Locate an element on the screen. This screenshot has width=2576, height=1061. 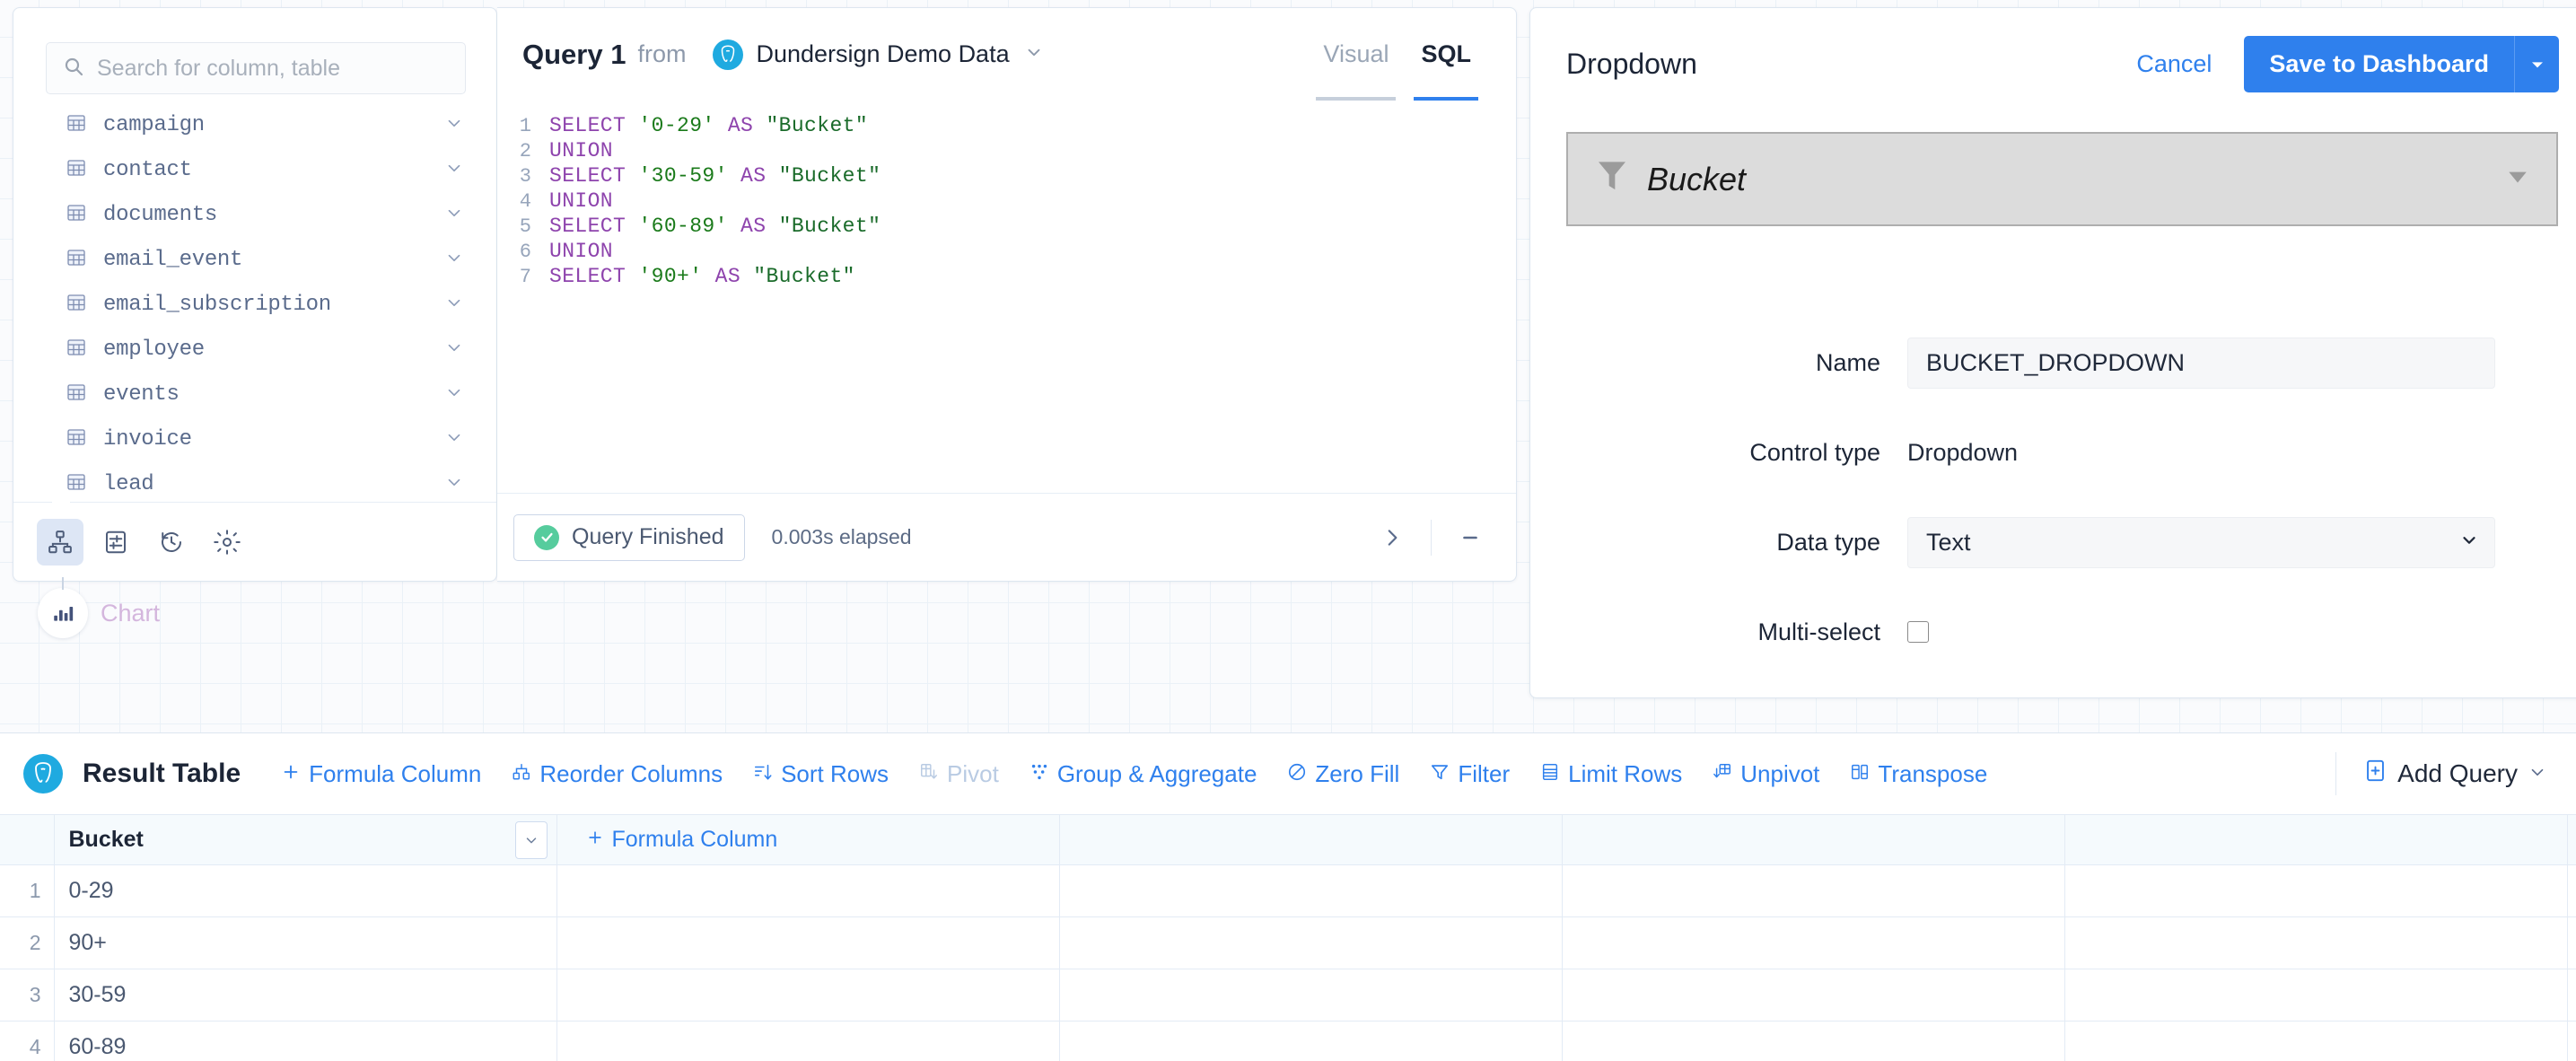
cell-bucket: 0-29 is located at coordinates (305, 891).